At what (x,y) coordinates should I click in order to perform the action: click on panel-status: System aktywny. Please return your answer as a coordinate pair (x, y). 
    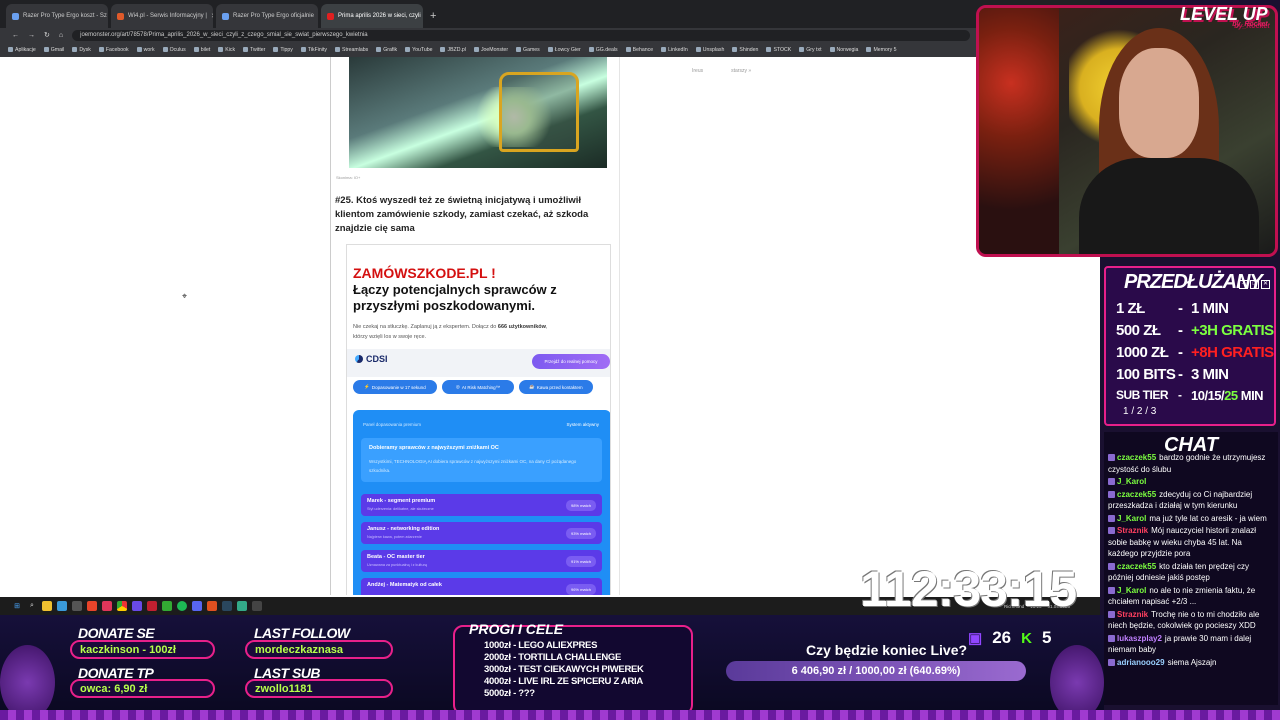
    Looking at the image, I should click on (582, 424).